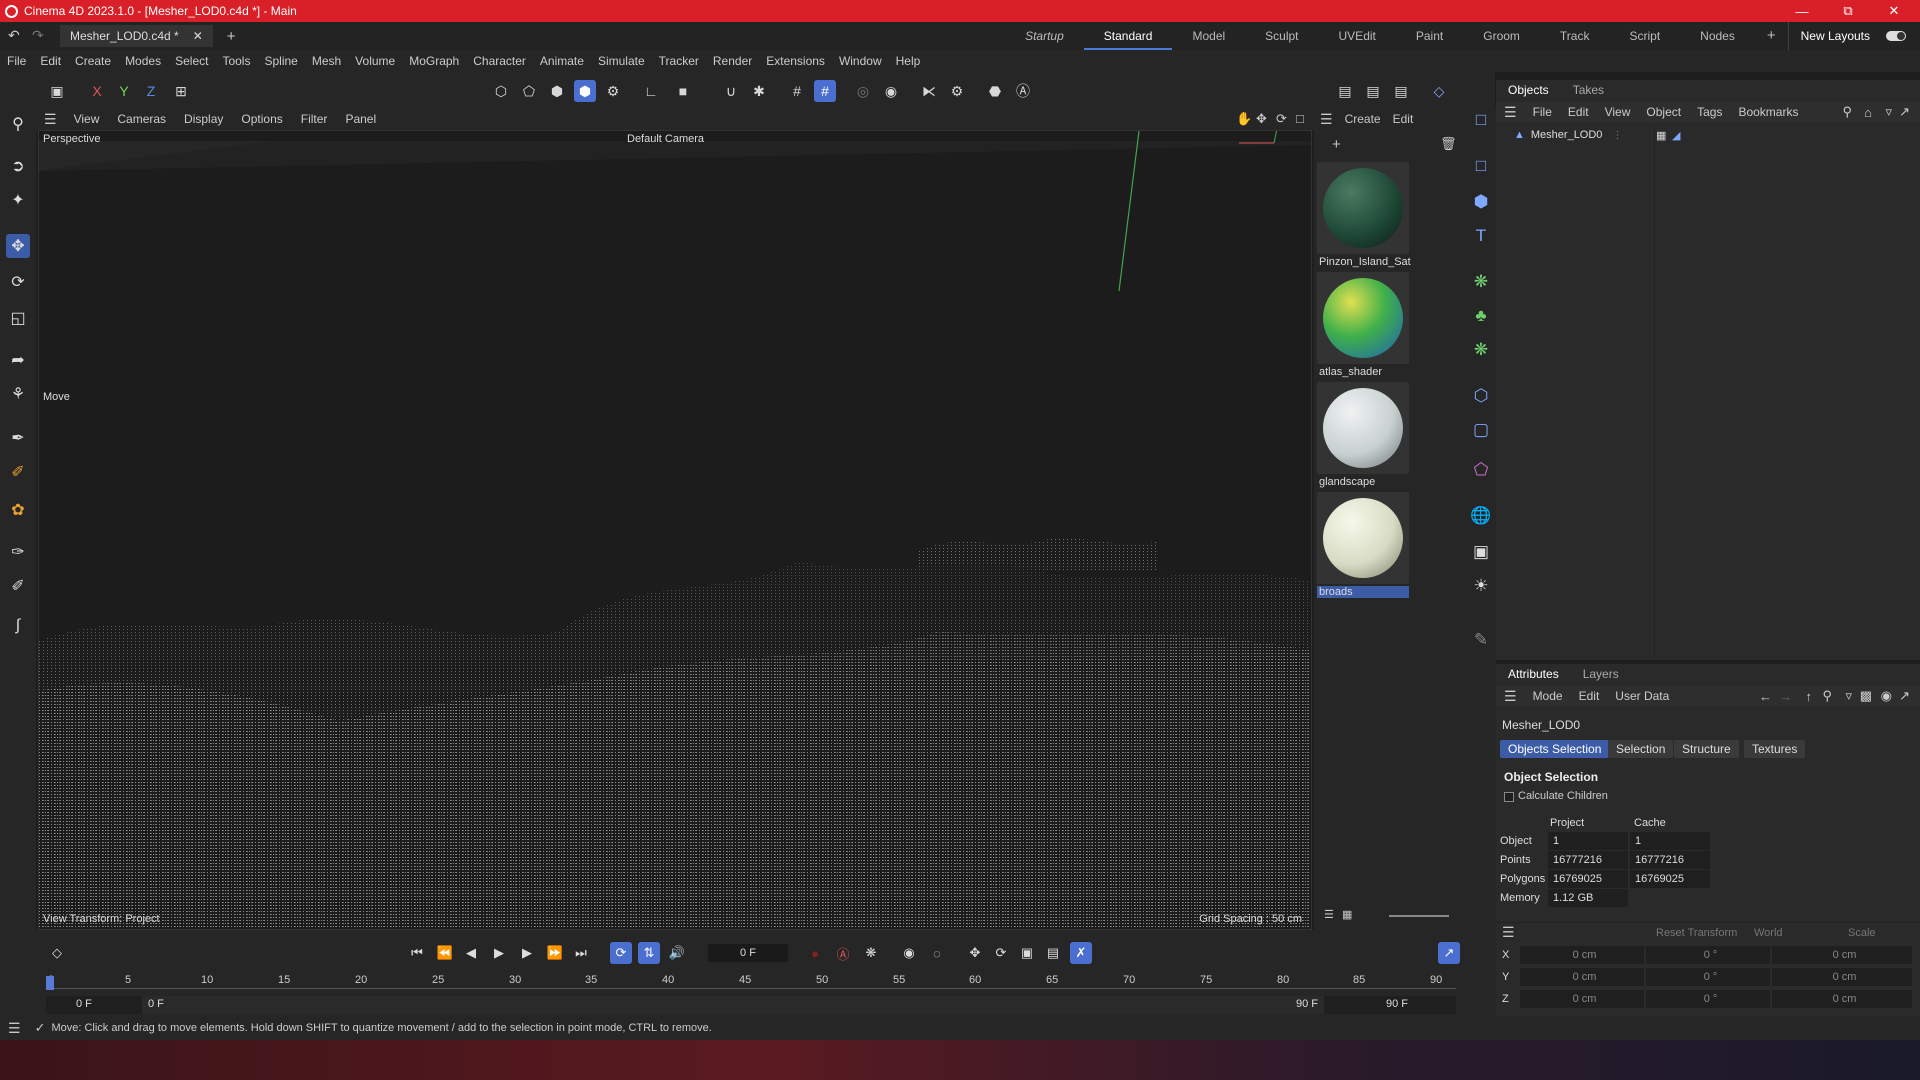 This screenshot has height=1080, width=1920. Describe the element at coordinates (1481, 430) in the screenshot. I see `volume-icon: ▢` at that location.